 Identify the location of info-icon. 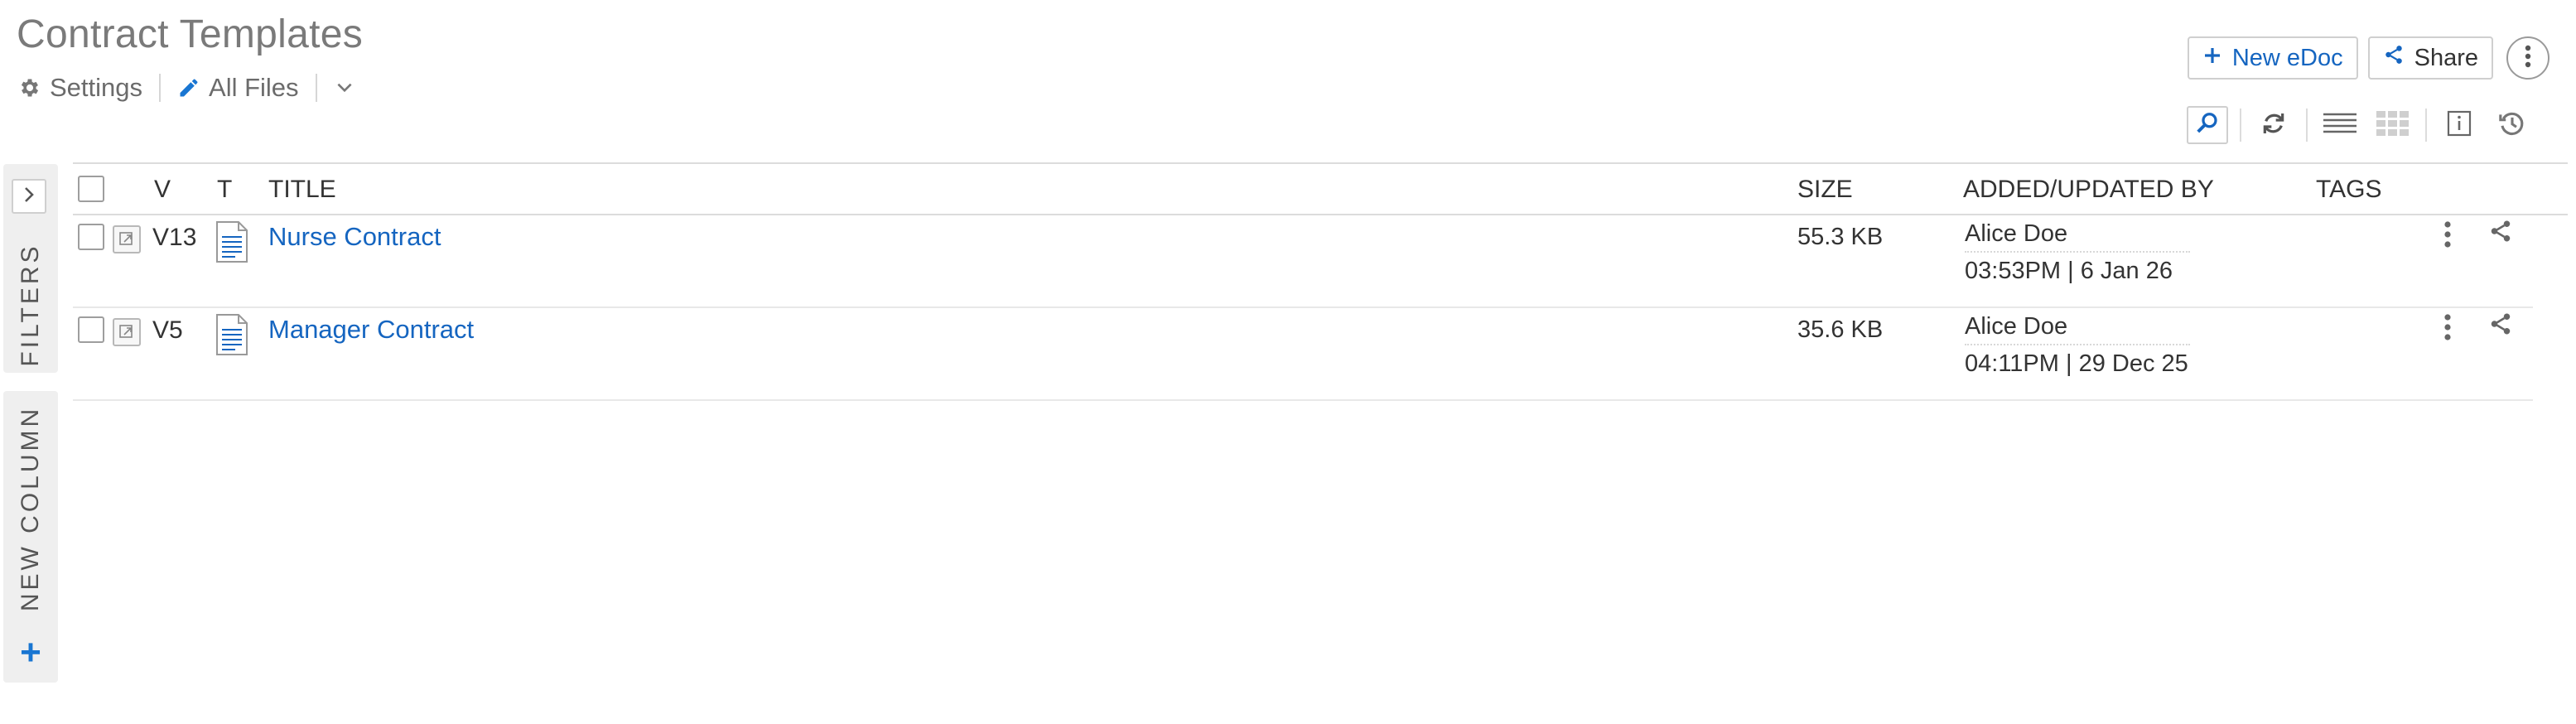
(2460, 125).